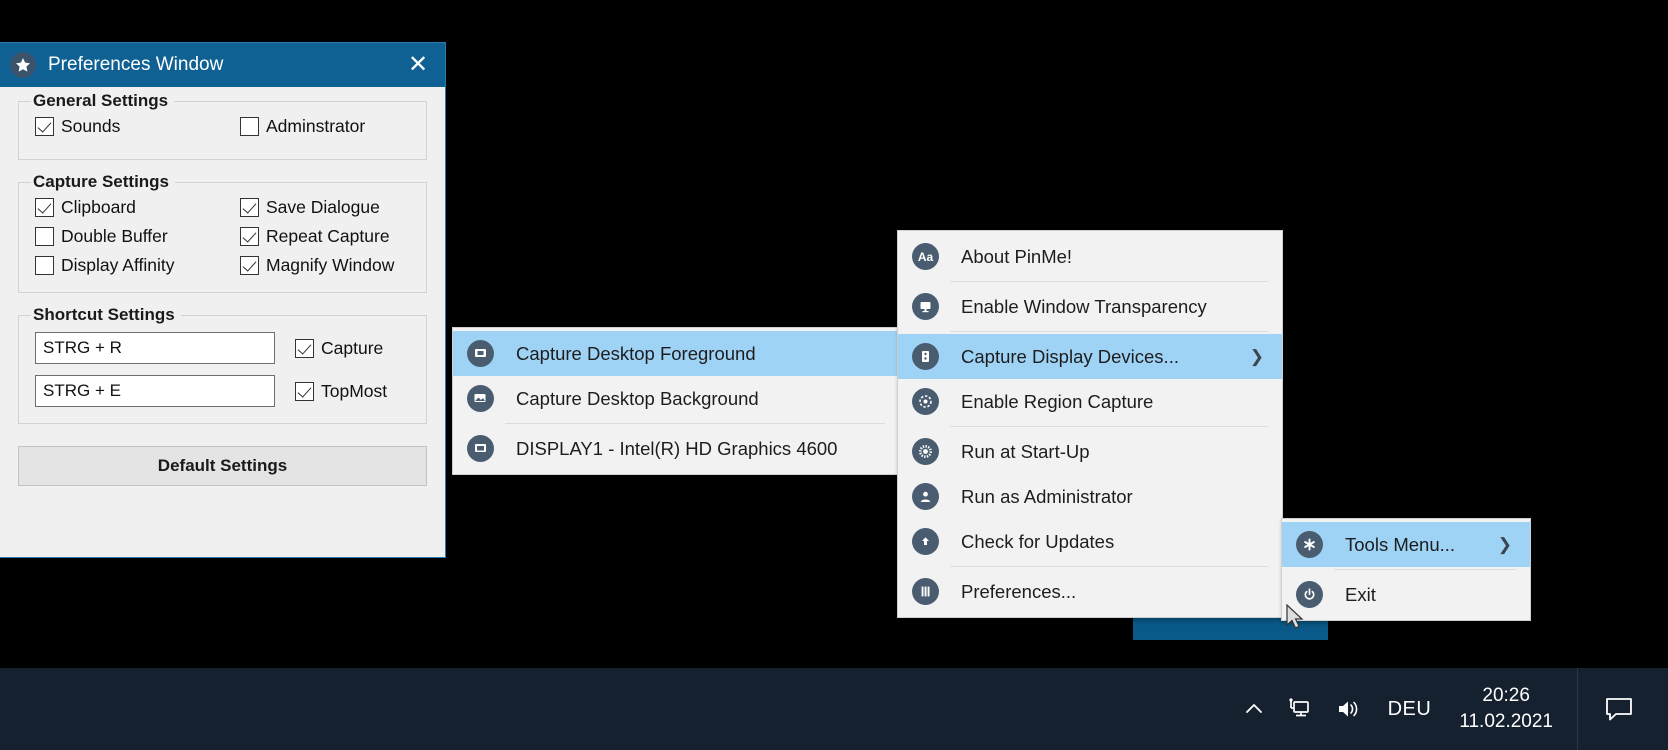  I want to click on checkbox-sounds: Sounds, so click(137, 126).